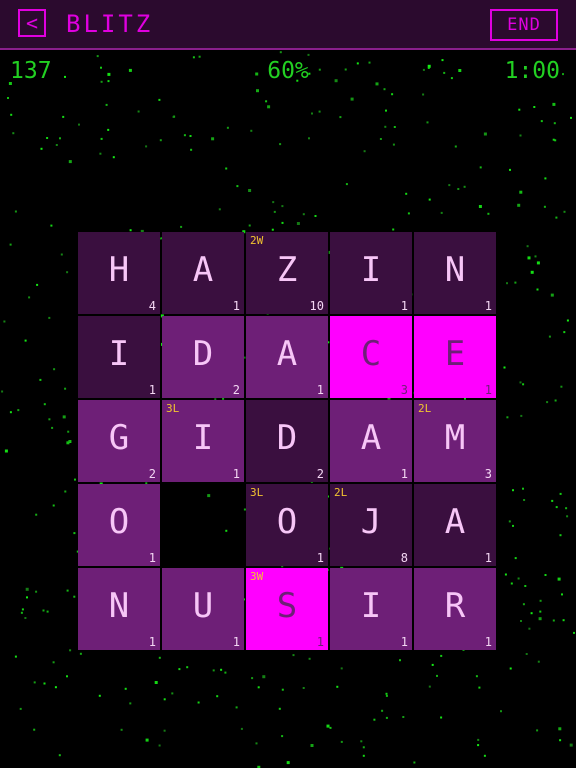  What do you see at coordinates (288, 71) in the screenshot?
I see `progress-percent: 60%` at bounding box center [288, 71].